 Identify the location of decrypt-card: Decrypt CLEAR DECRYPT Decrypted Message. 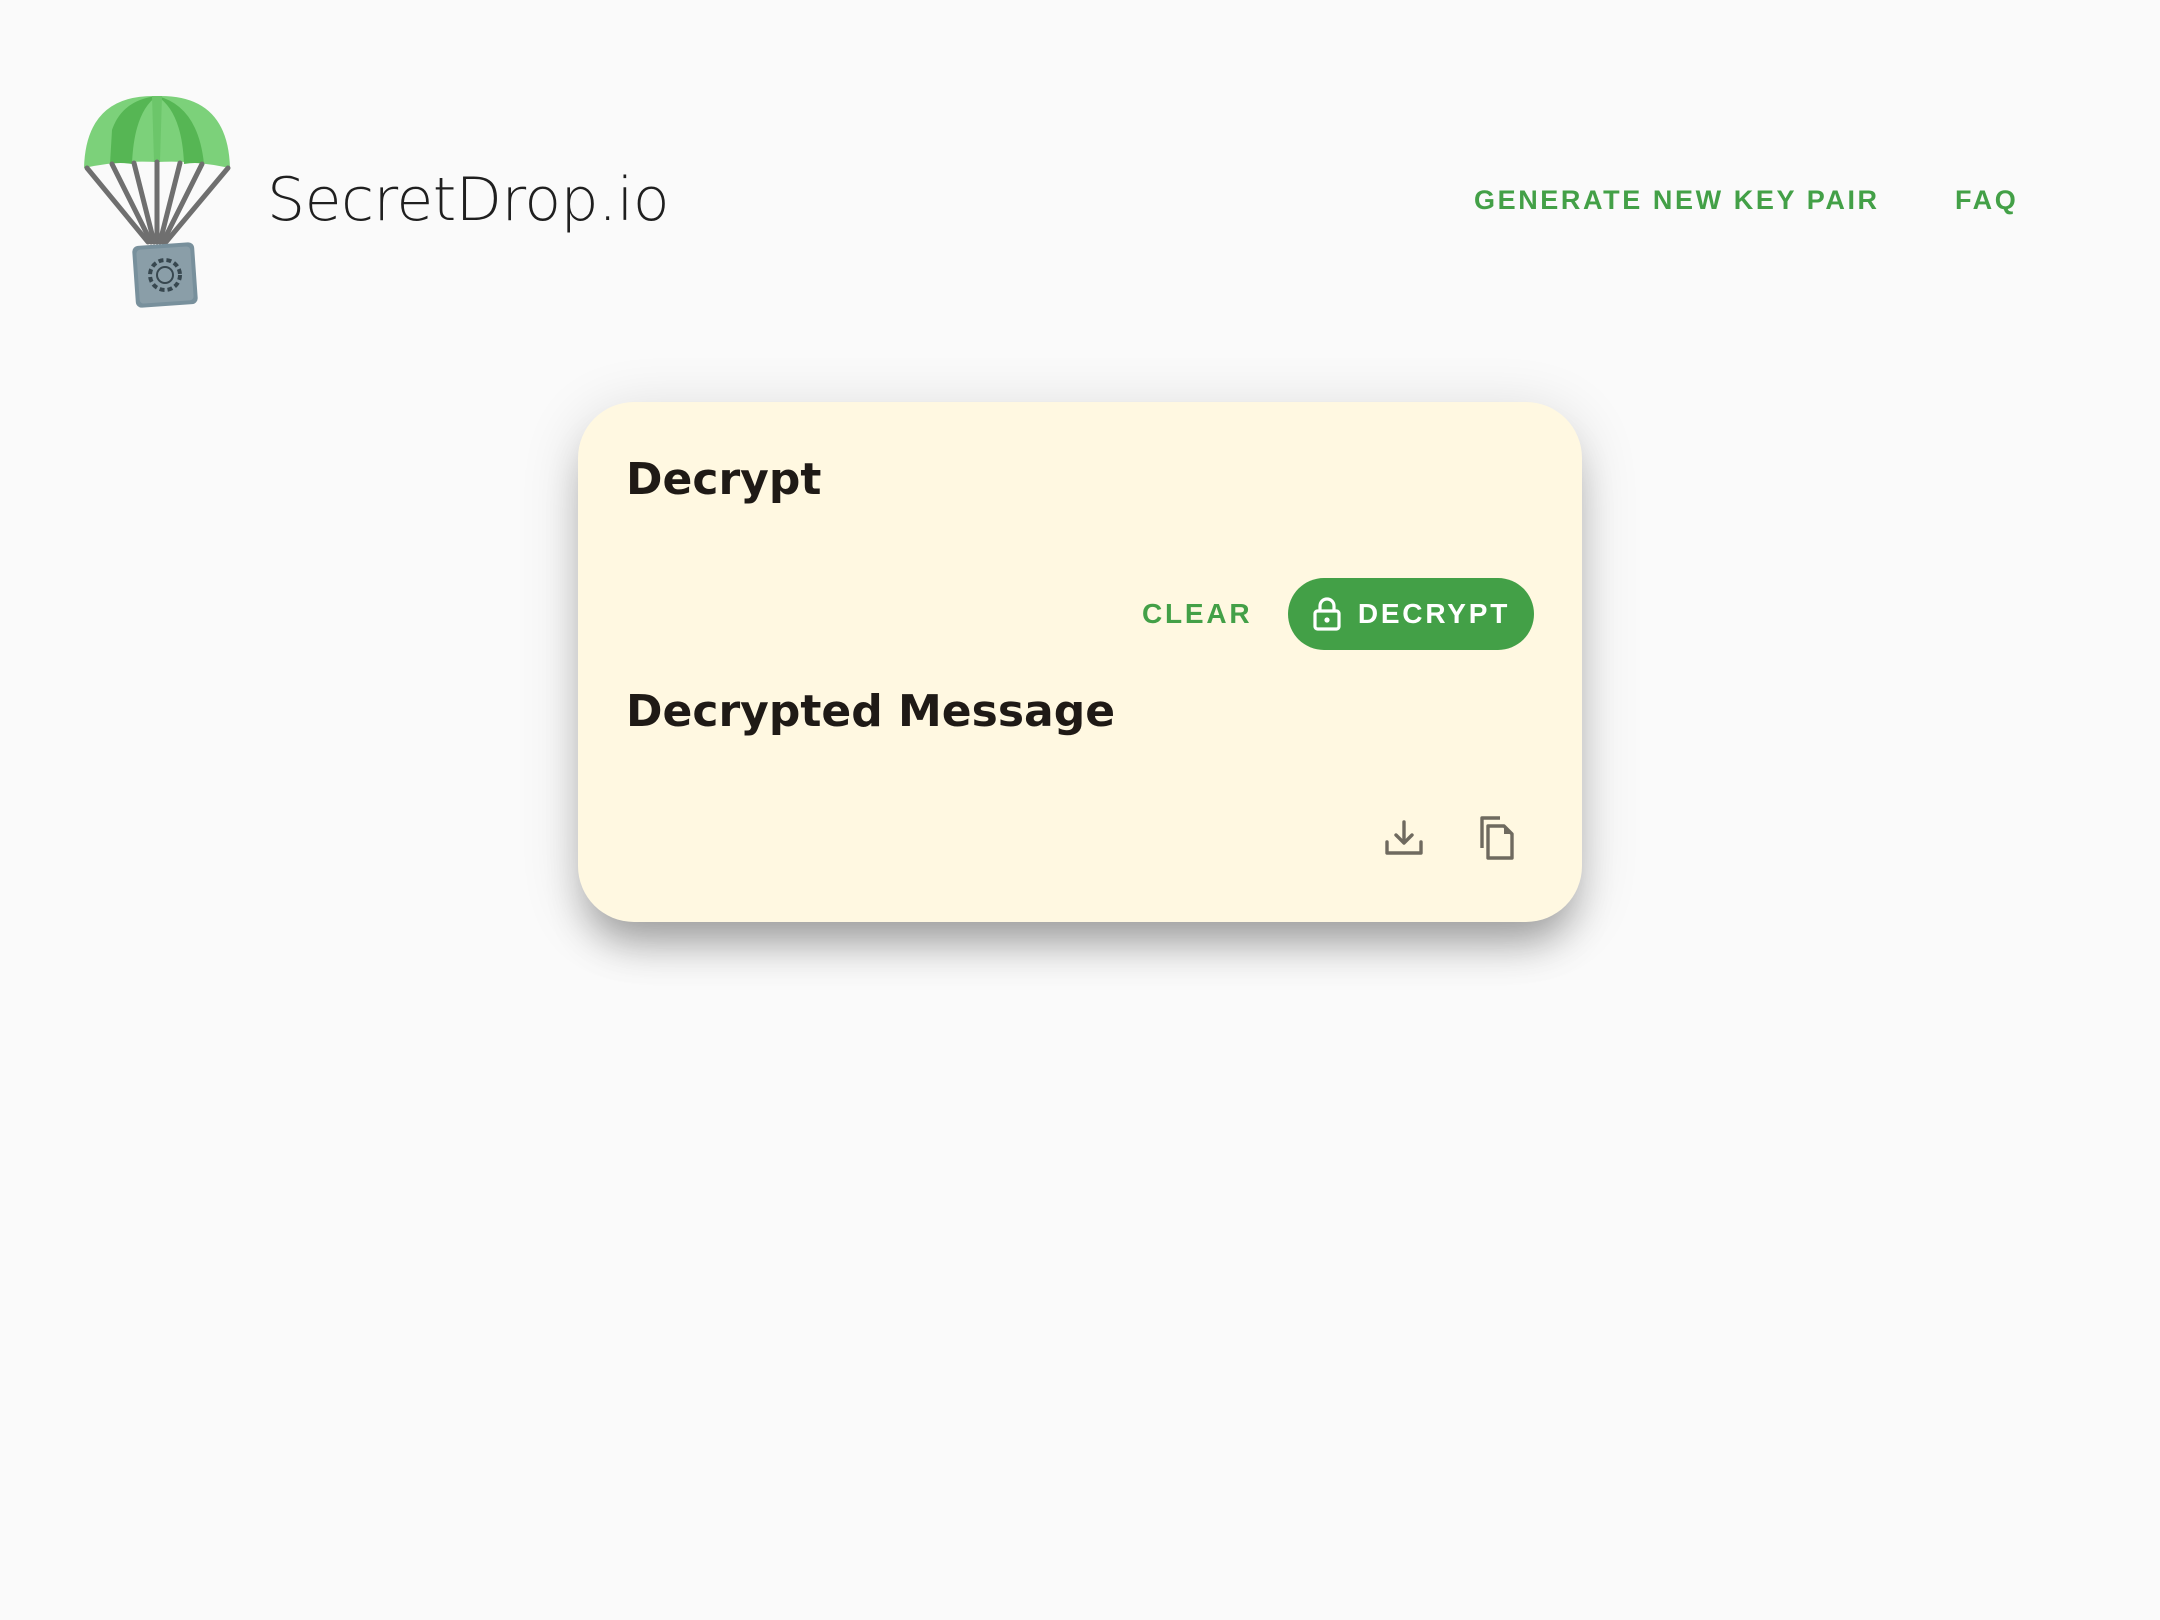
(1080, 662).